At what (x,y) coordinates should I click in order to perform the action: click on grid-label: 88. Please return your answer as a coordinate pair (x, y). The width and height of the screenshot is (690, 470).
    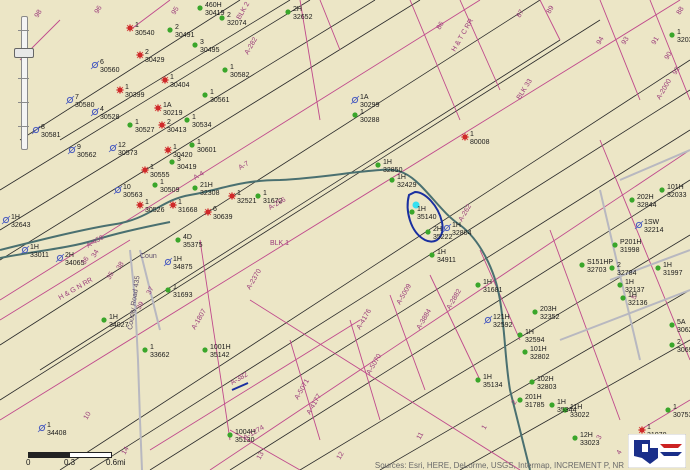
    Looking at the image, I should click on (681, 11).